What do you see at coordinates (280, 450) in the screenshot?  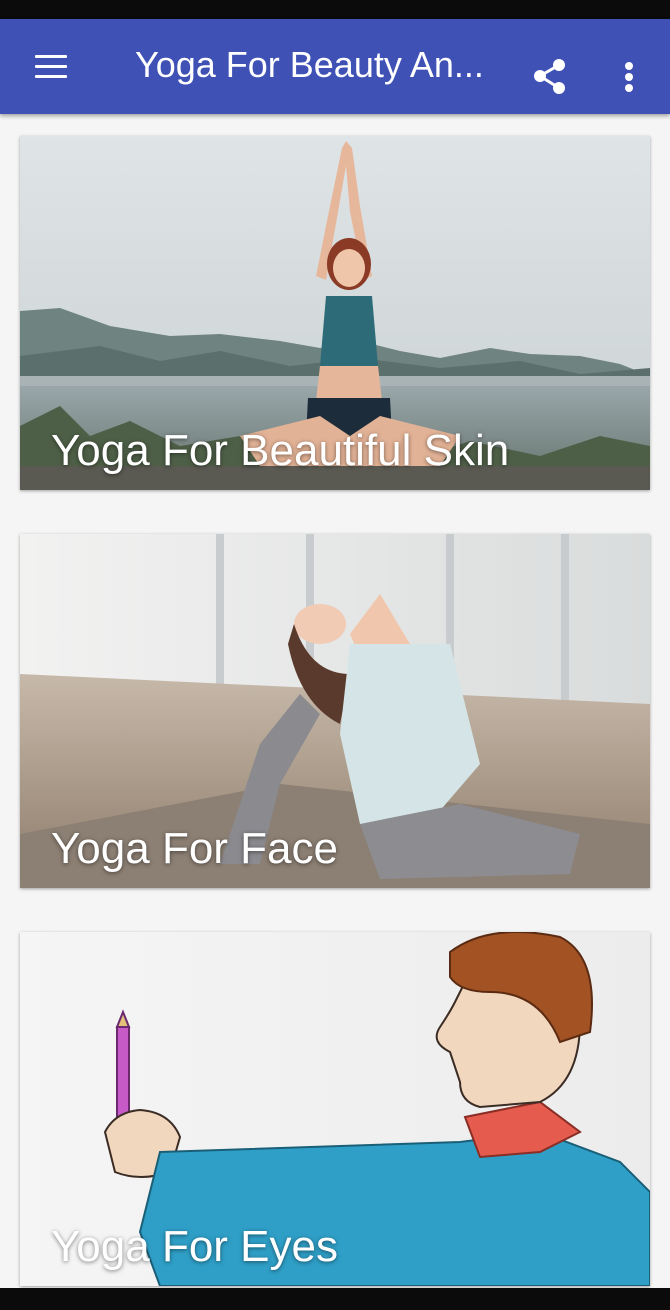 I see `card-title: Yoga For Beautiful Skin` at bounding box center [280, 450].